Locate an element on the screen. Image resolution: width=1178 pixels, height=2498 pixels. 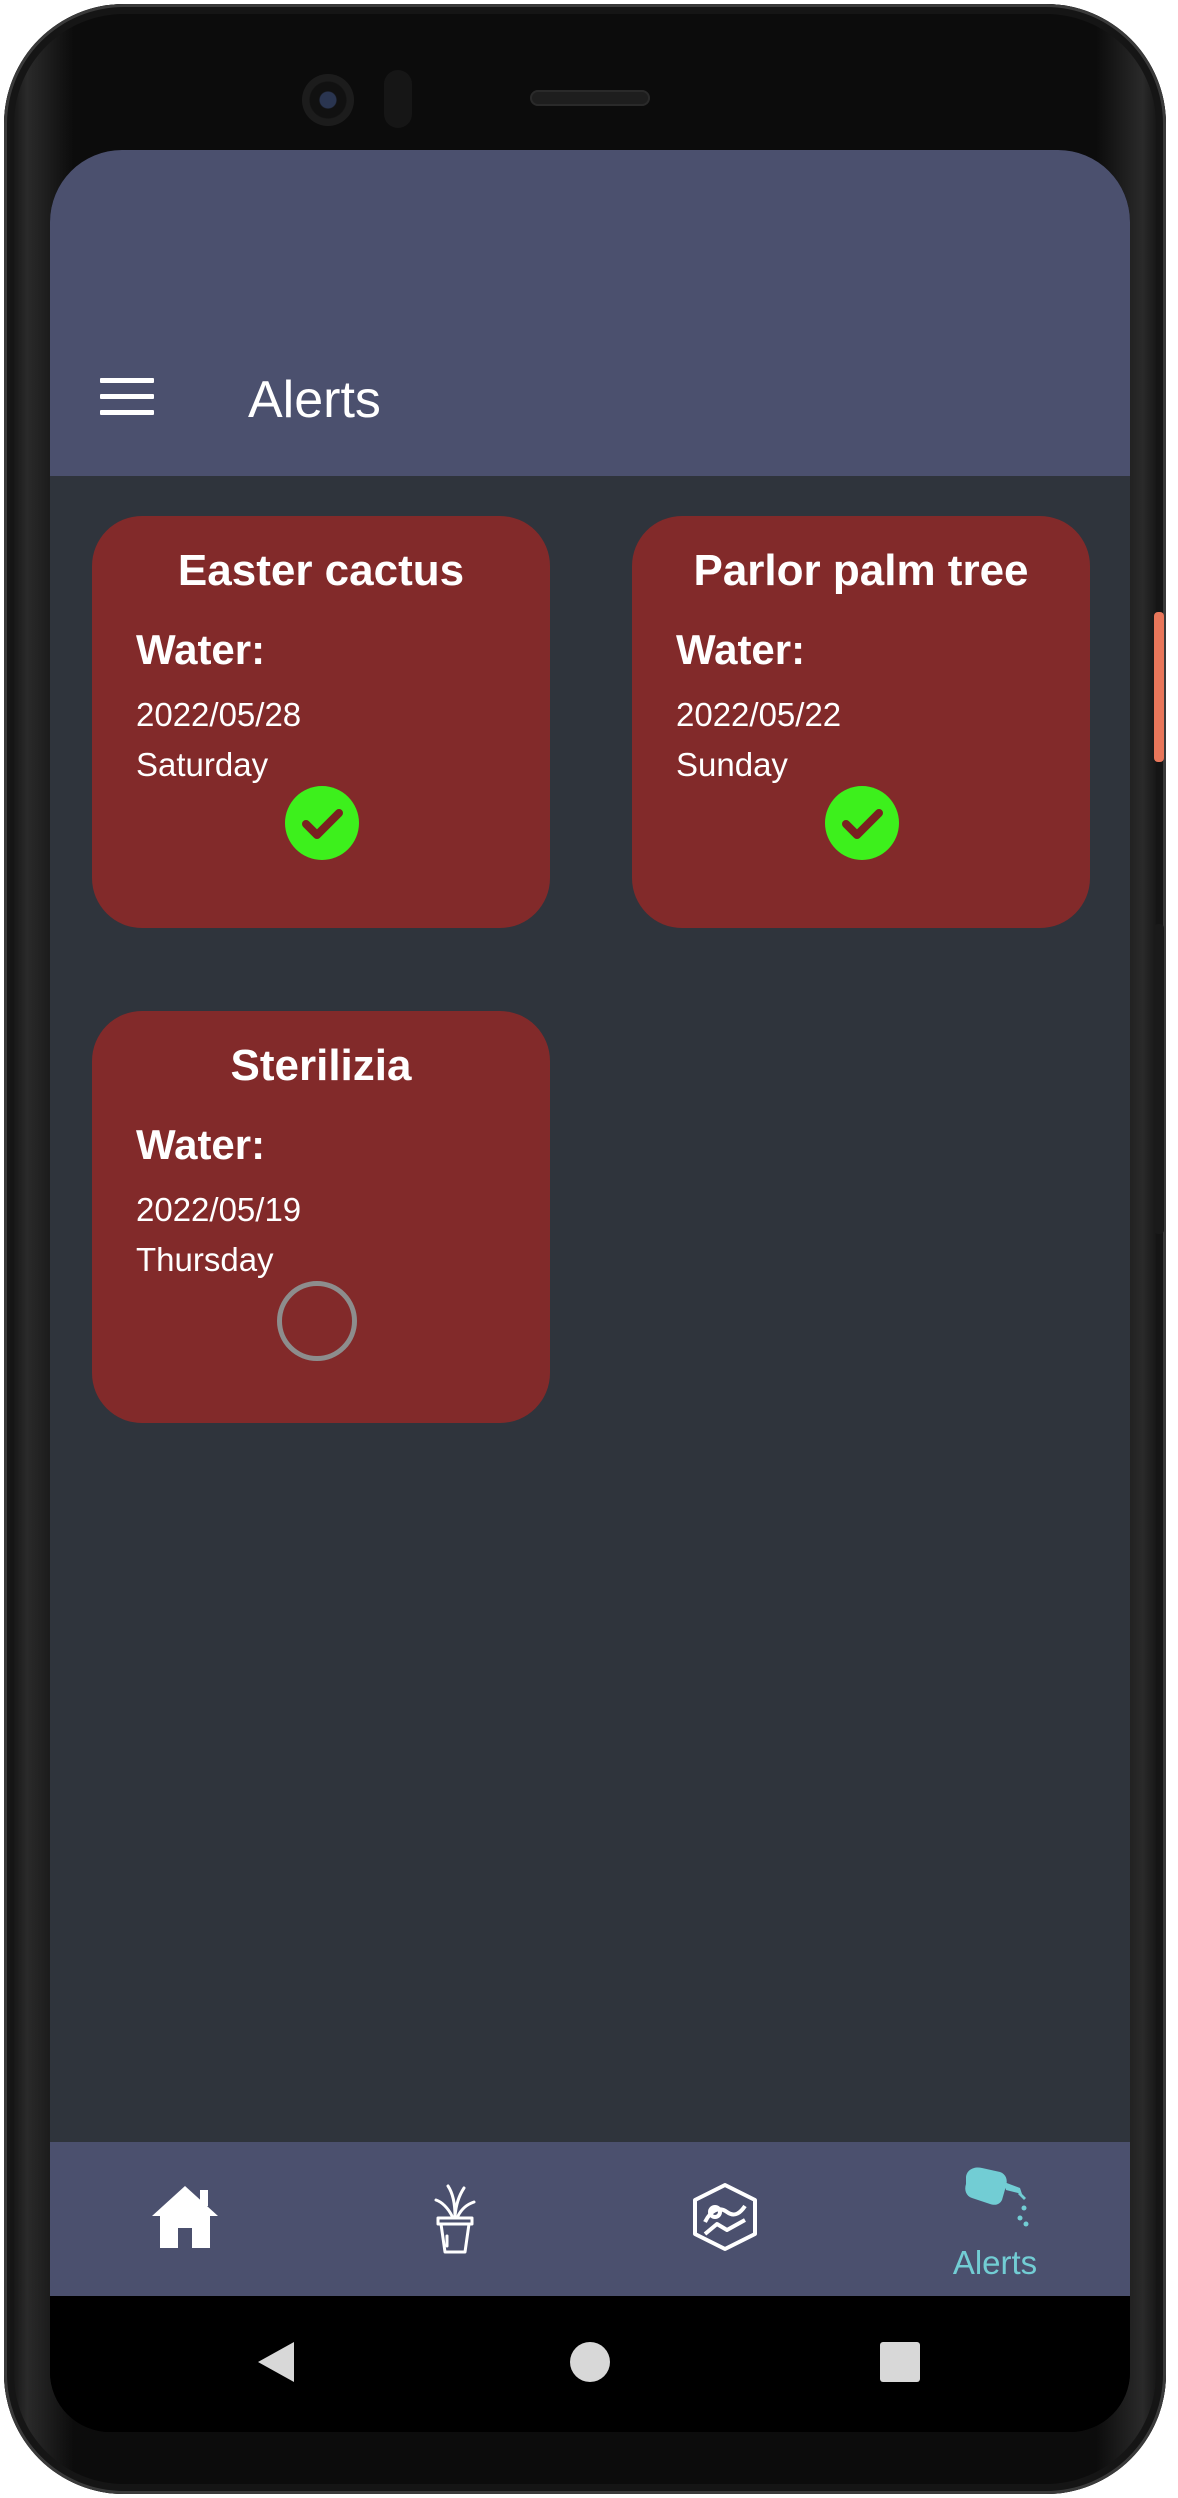
watering-can-icon is located at coordinates (997, 2197).